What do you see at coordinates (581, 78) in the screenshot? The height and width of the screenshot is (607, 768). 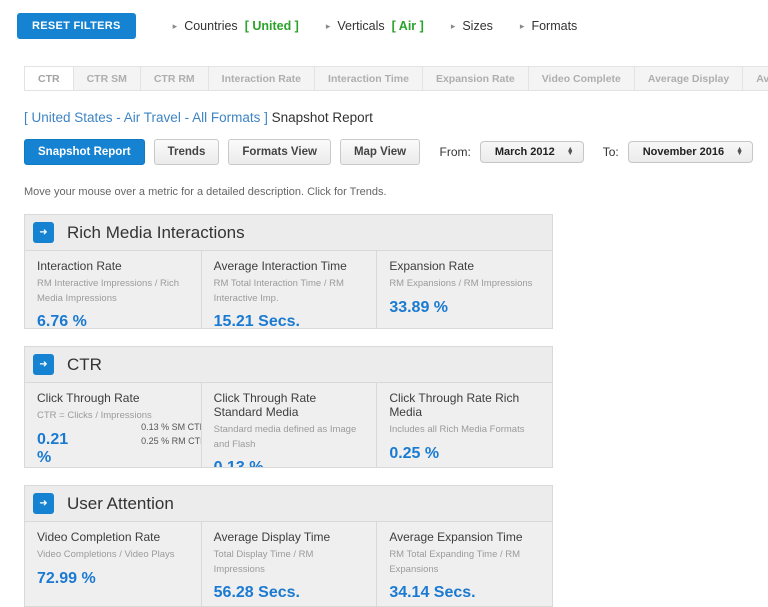 I see `tab-video-complete: Video Complete` at bounding box center [581, 78].